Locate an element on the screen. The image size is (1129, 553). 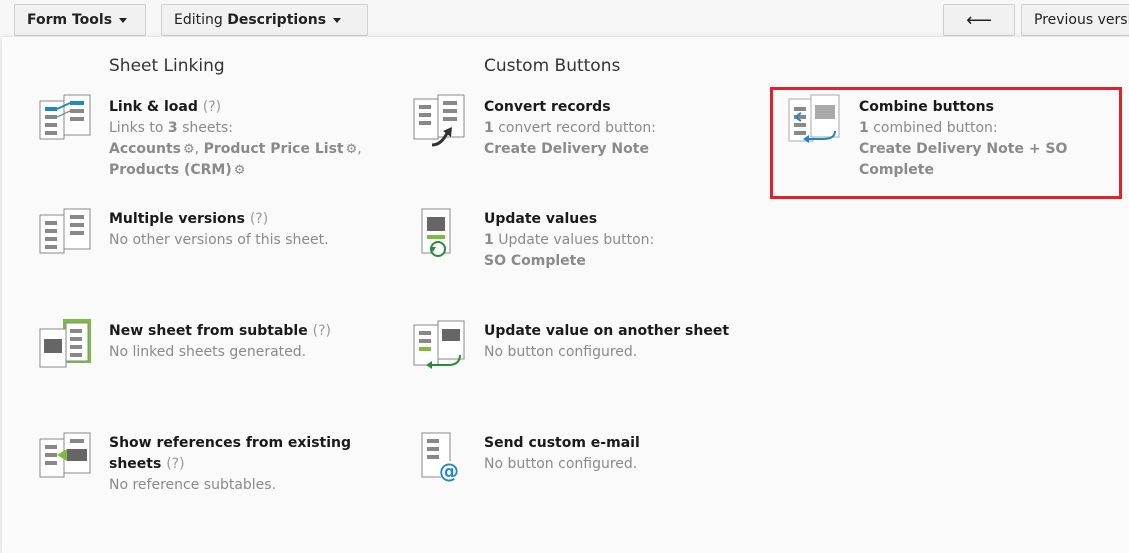
linked-sheet-product-price-list: Product Price List is located at coordinates (274, 149).